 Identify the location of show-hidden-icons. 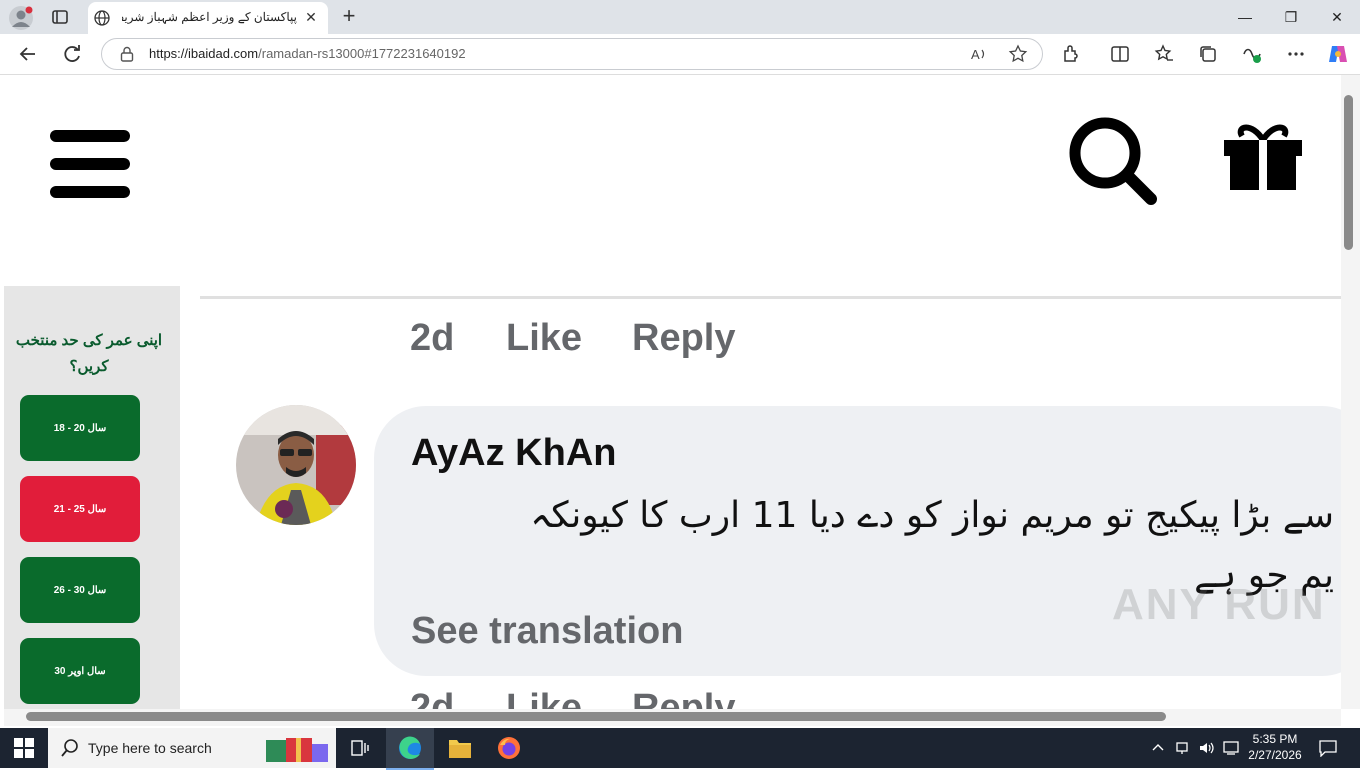
(1158, 749).